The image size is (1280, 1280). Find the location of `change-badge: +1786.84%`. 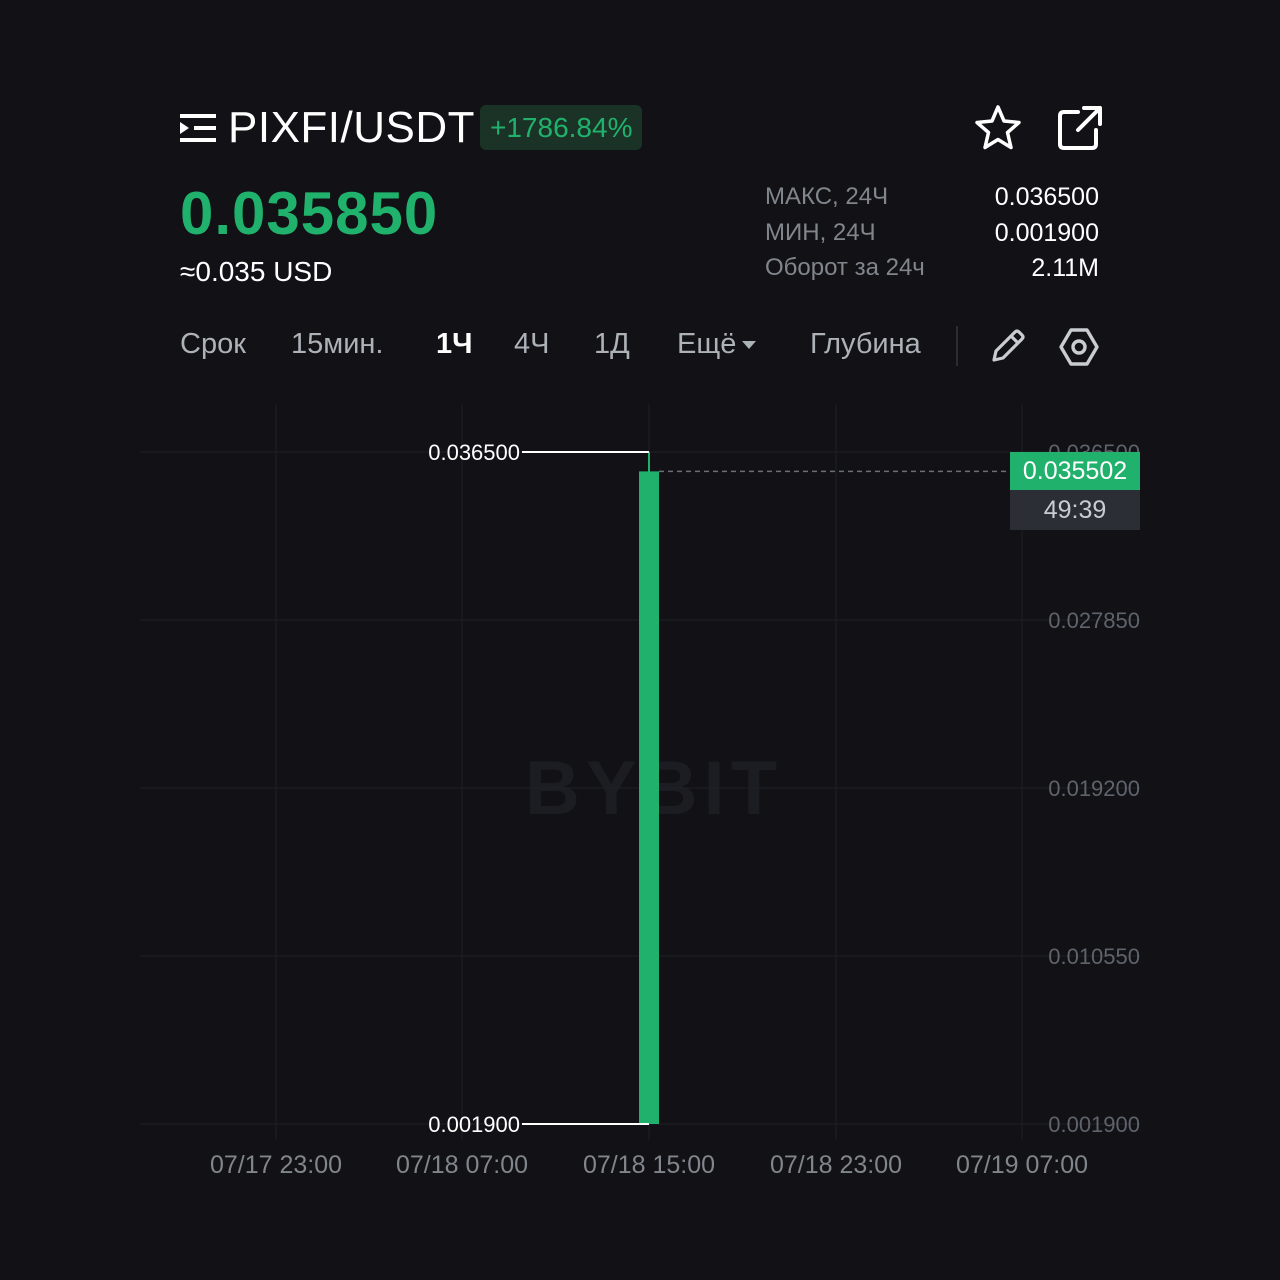

change-badge: +1786.84% is located at coordinates (561, 127).